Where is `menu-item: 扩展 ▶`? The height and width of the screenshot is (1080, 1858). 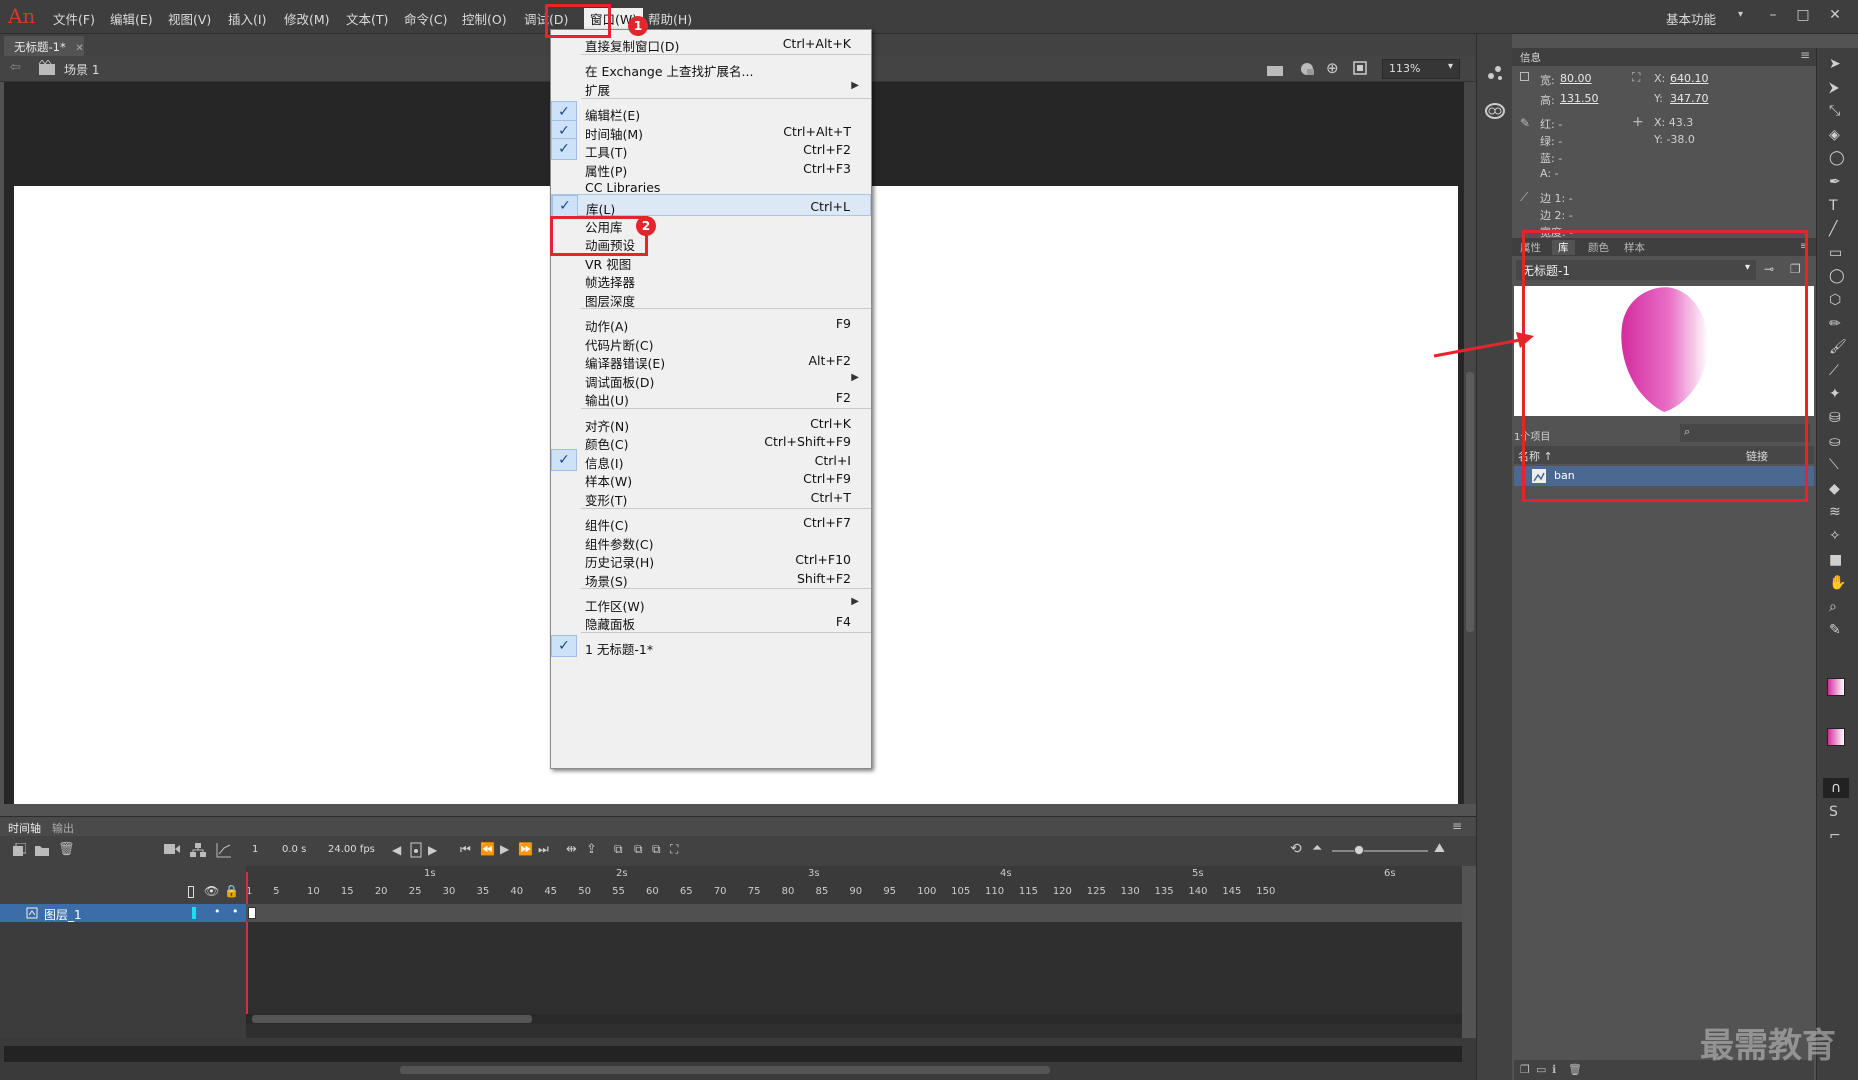
menu-item: 扩展 ▶ is located at coordinates (711, 87).